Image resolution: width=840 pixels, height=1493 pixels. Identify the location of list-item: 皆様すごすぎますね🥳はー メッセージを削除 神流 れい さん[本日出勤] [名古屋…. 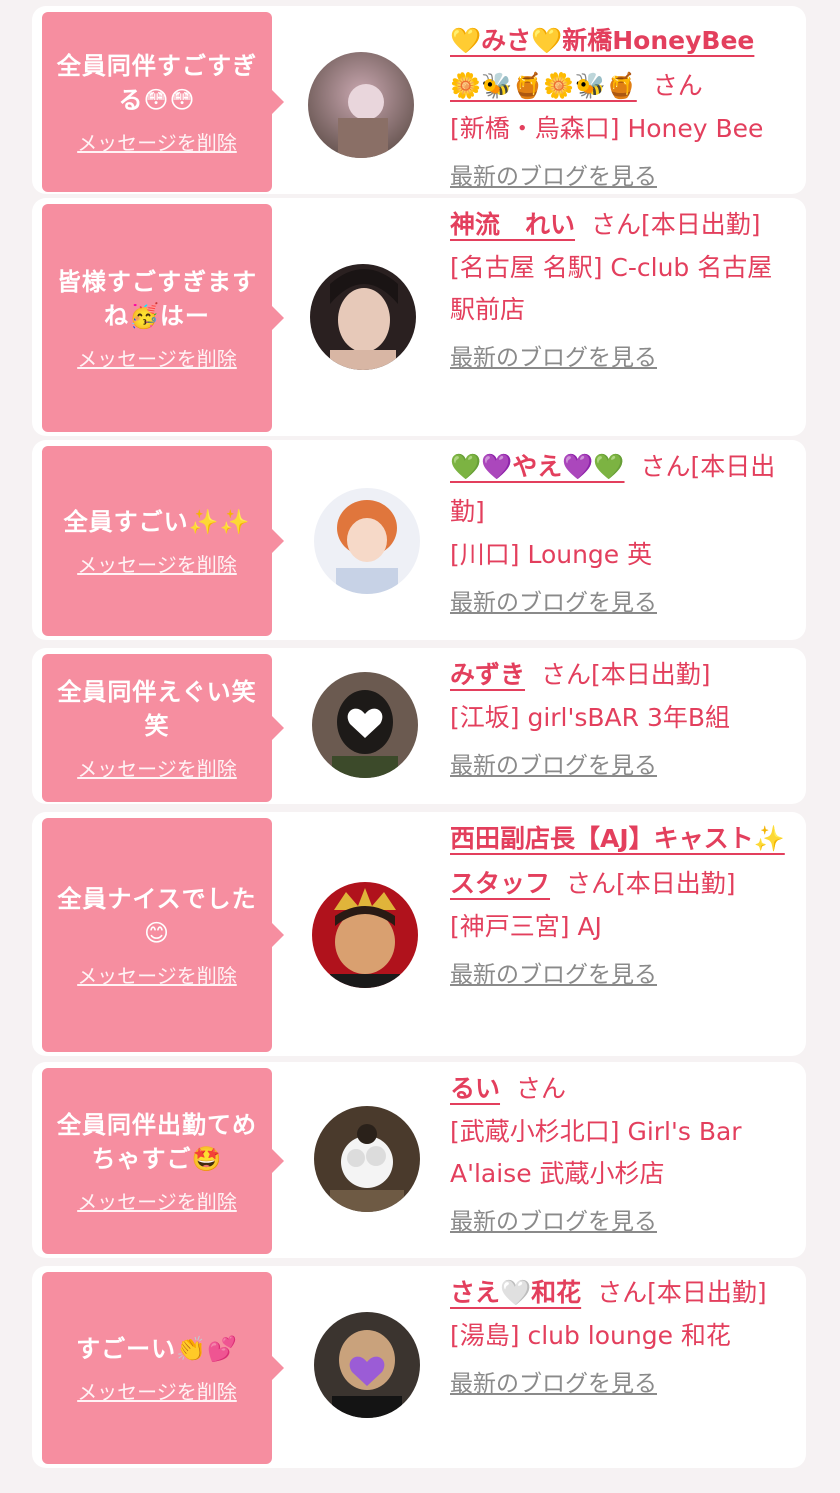
(419, 317).